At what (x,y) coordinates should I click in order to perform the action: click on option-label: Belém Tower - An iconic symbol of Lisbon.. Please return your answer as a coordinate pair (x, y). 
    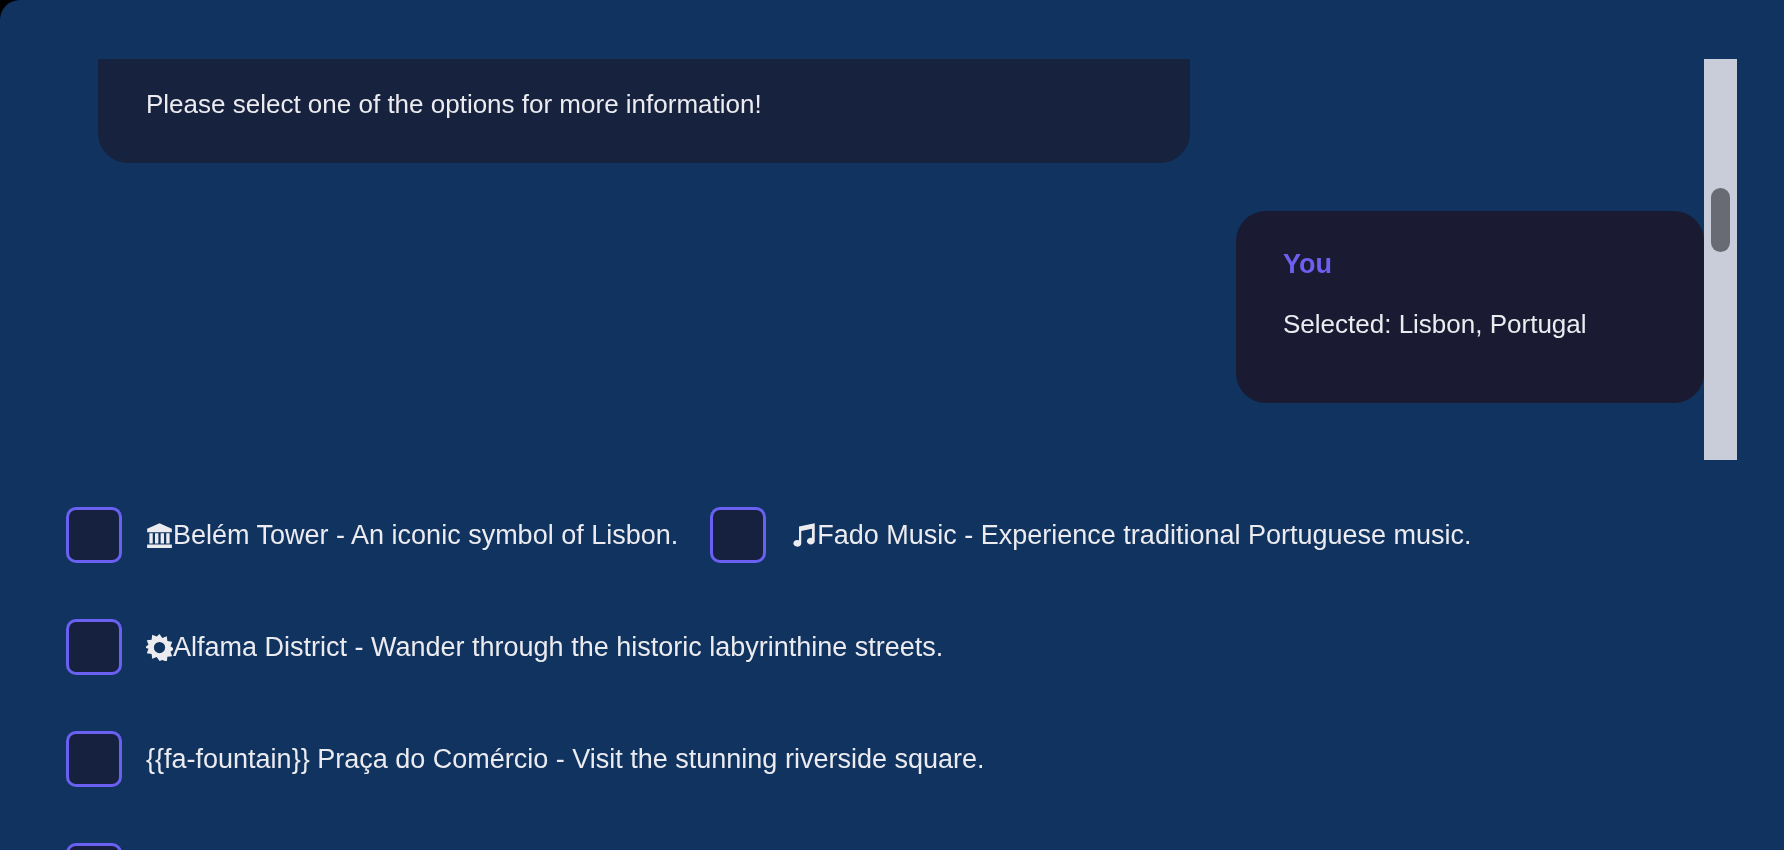
    Looking at the image, I should click on (426, 535).